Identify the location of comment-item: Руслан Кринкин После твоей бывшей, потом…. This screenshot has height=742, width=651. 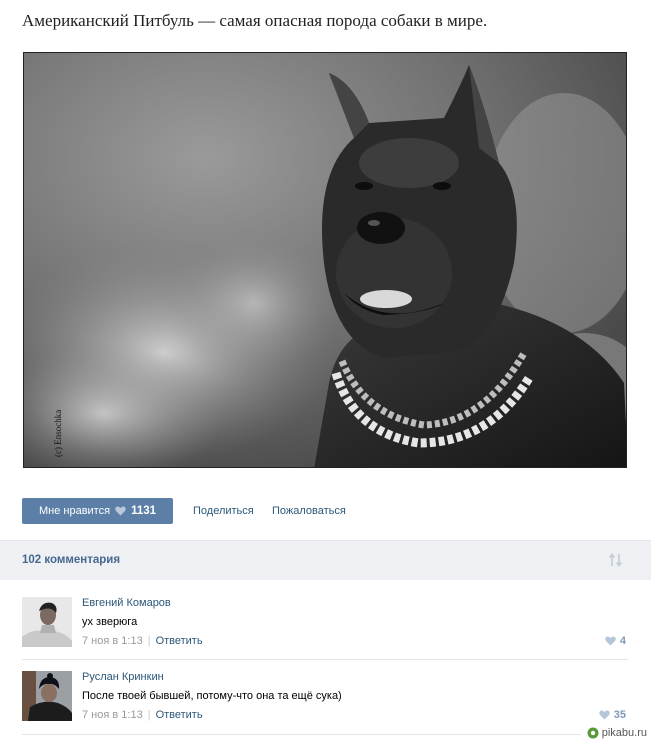
(325, 706).